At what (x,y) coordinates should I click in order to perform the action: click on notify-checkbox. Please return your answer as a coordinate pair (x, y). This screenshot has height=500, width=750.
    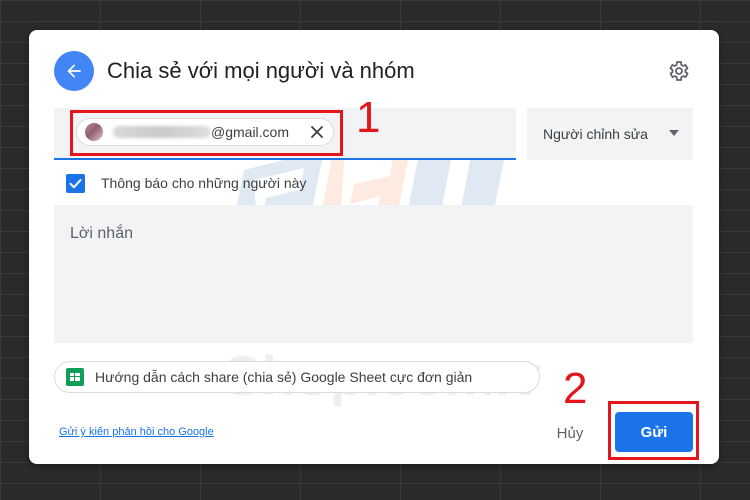
    Looking at the image, I should click on (75, 183).